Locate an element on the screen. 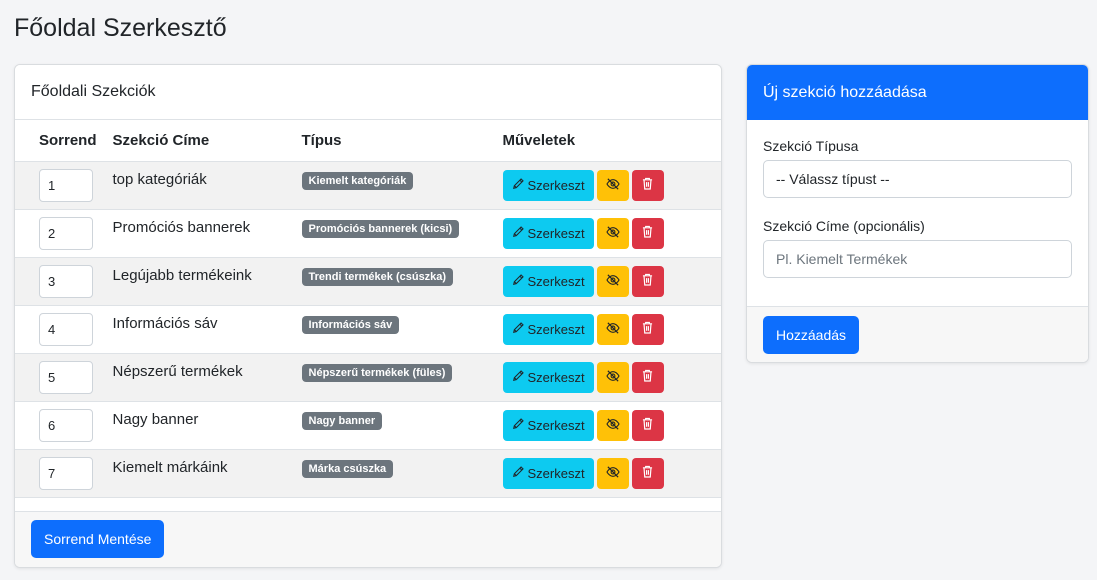 This screenshot has width=1097, height=580. add-section-button: Hozzáadás is located at coordinates (811, 335).